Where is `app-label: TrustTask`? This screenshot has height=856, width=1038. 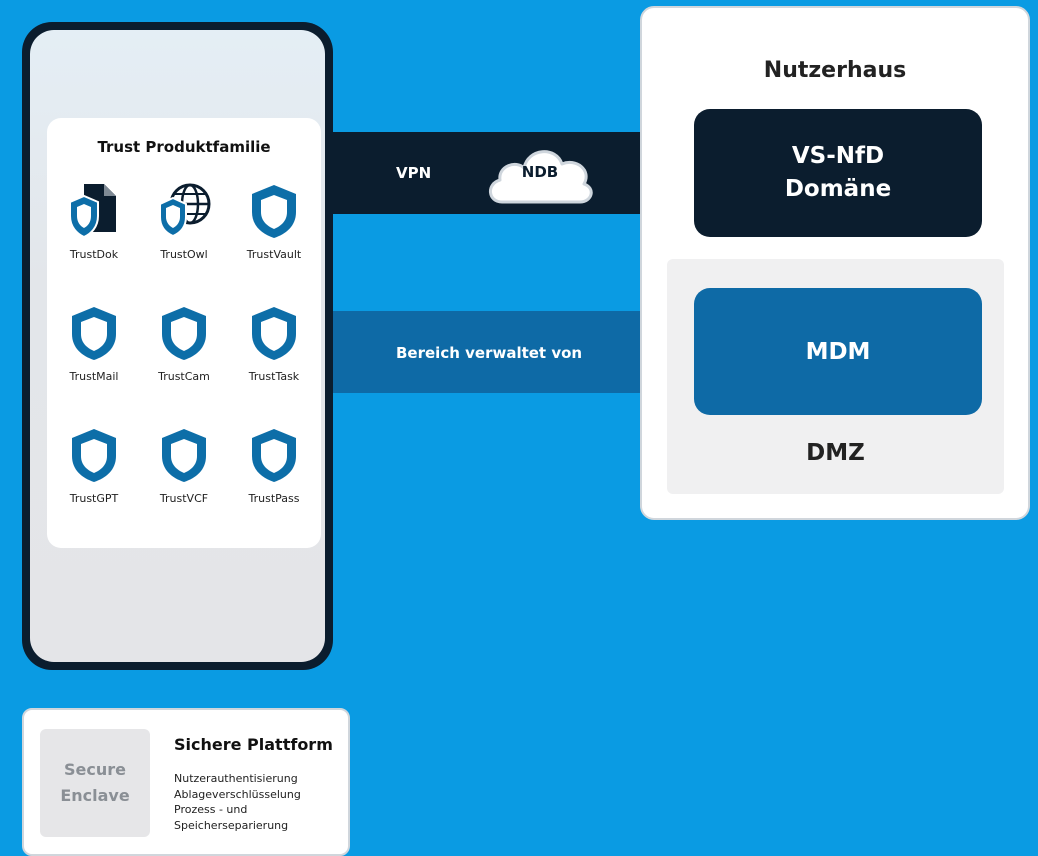 app-label: TrustTask is located at coordinates (274, 376).